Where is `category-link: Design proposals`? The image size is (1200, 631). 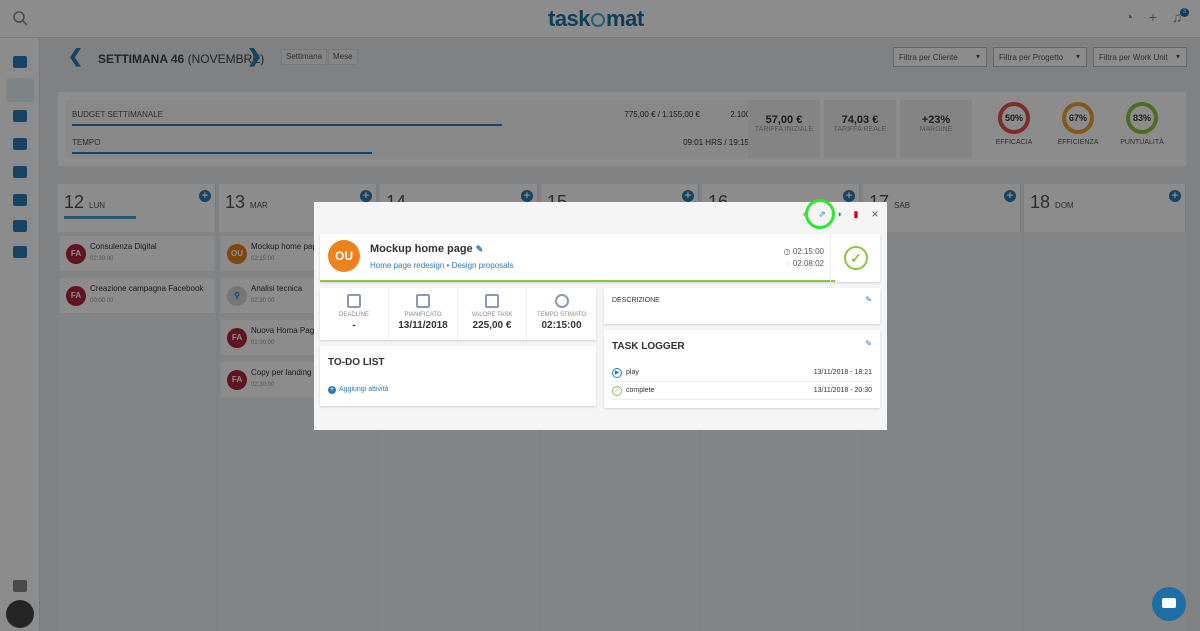 category-link: Design proposals is located at coordinates (483, 265).